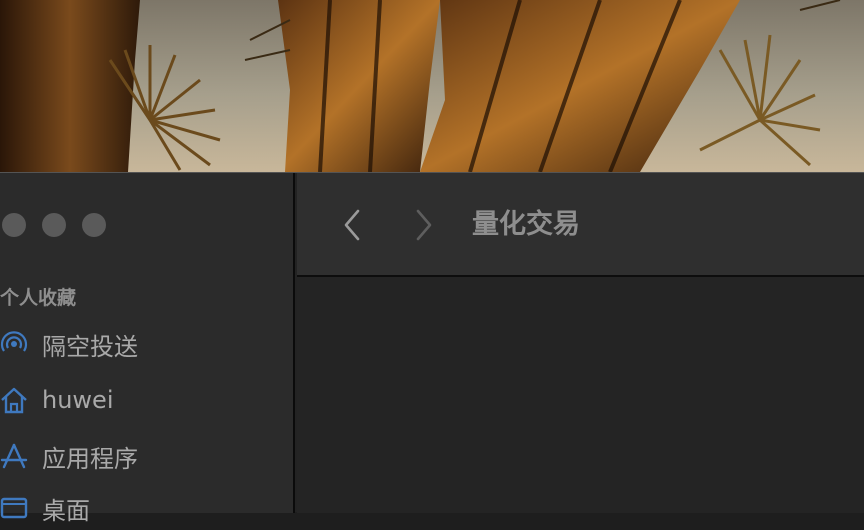 The image size is (864, 530). Describe the element at coordinates (38, 298) in the screenshot. I see `sidebar-section-favorites: 个人收藏` at that location.